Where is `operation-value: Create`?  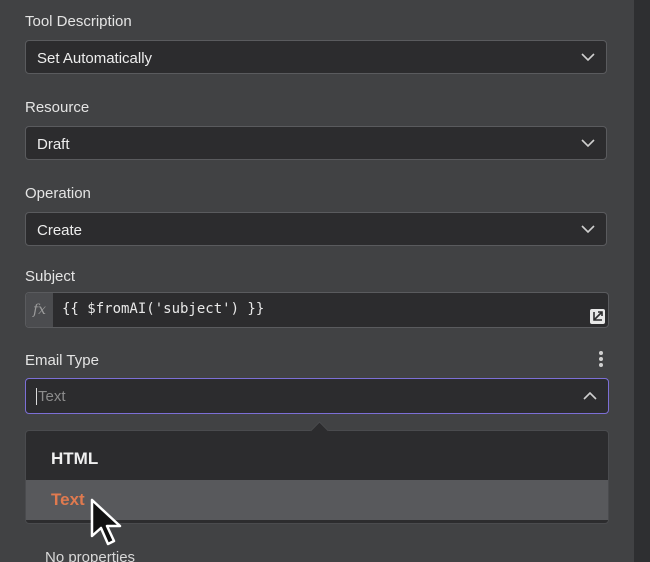 operation-value: Create is located at coordinates (60, 230).